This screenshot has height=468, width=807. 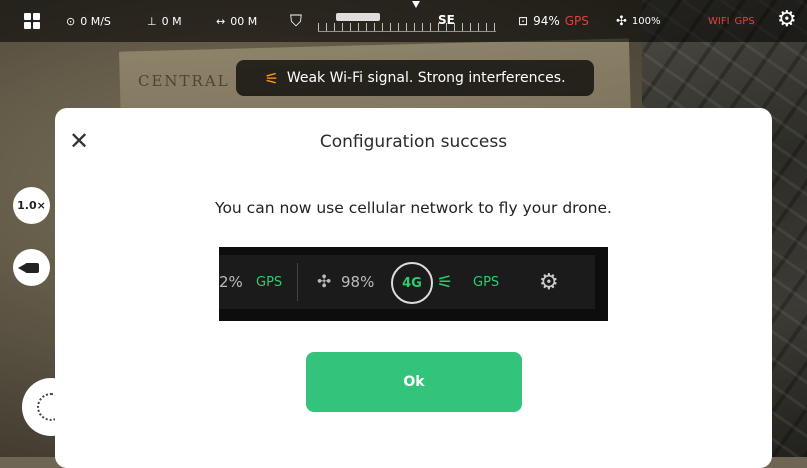 I want to click on altitude-icon: ⊥, so click(x=152, y=21).